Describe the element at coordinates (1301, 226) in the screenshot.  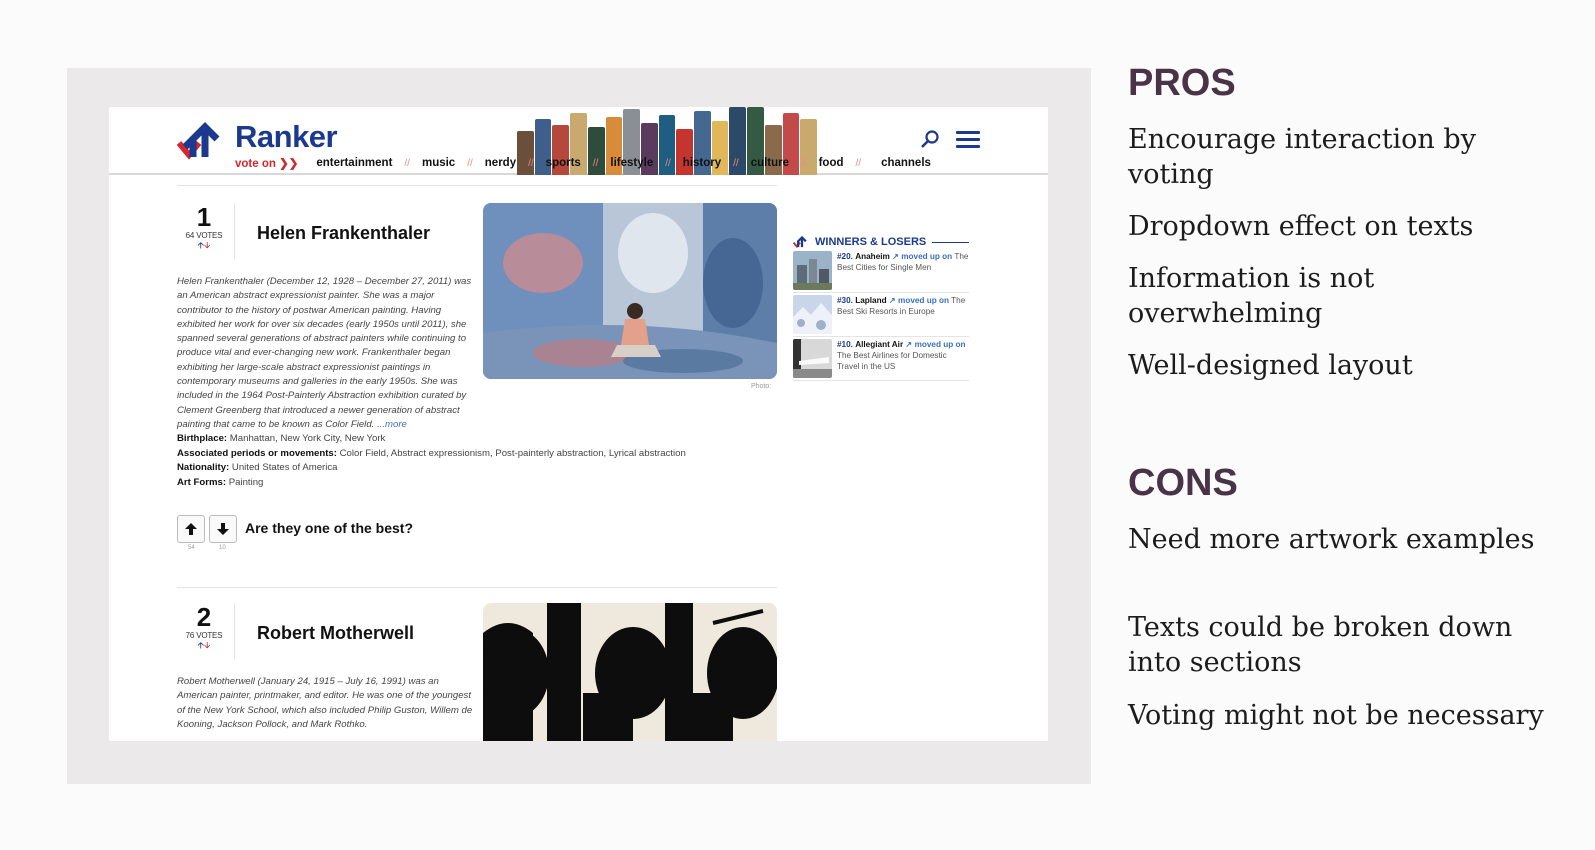
I see `pros-item: Dropdown effect on texts` at that location.